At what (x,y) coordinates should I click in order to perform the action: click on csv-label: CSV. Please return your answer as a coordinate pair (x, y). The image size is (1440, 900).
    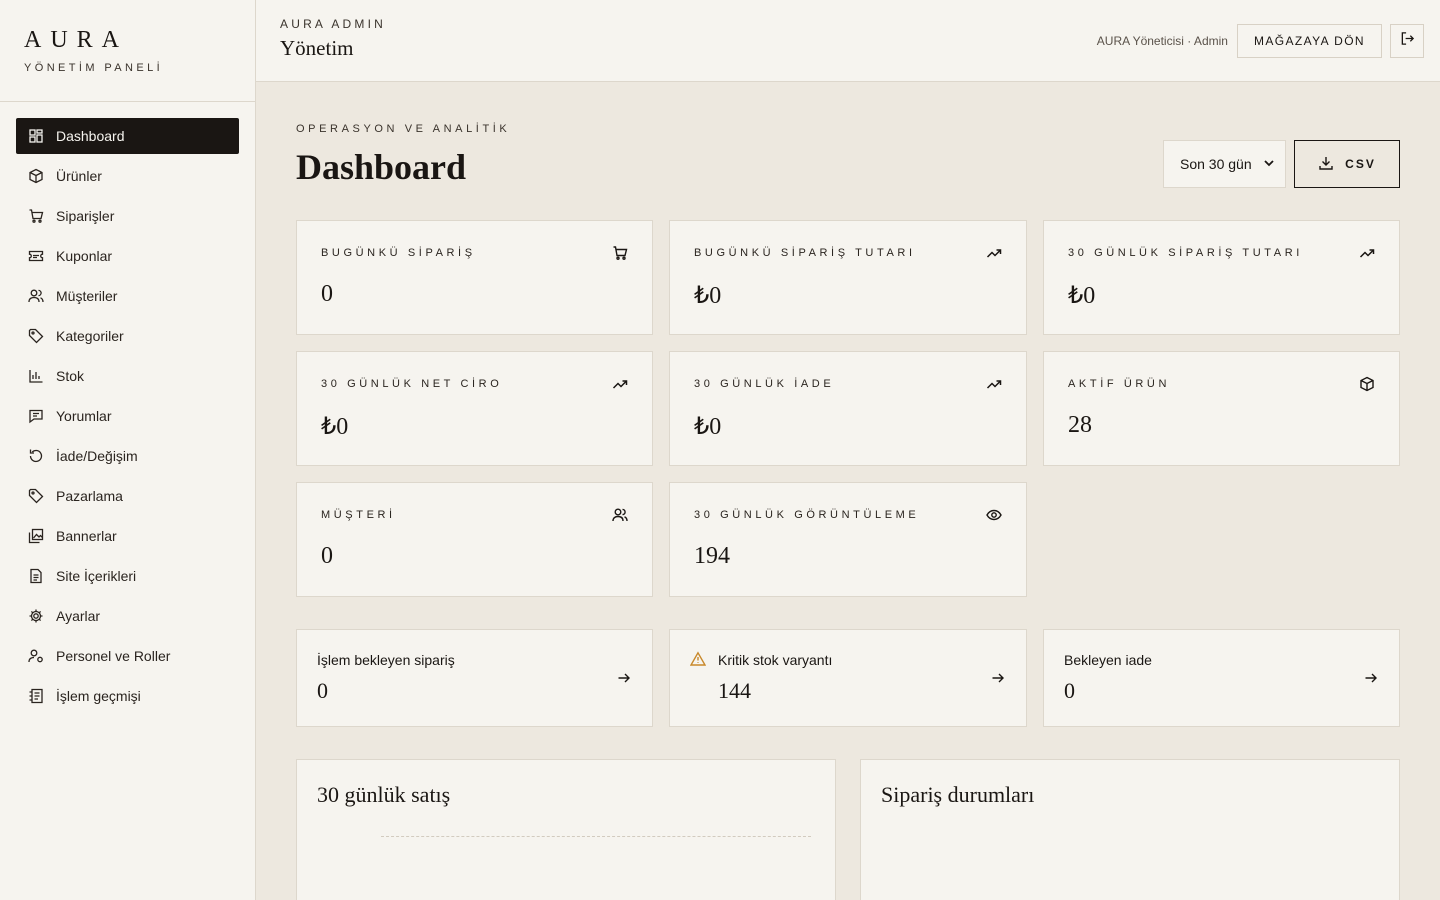
    Looking at the image, I should click on (1360, 164).